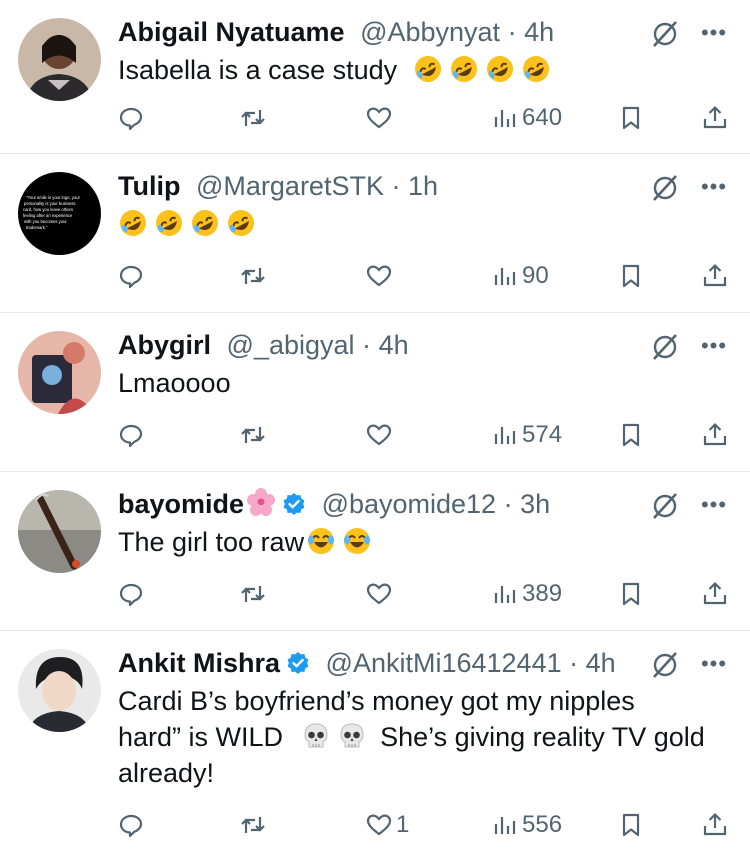  What do you see at coordinates (535, 504) in the screenshot?
I see `timestamp: 3h` at bounding box center [535, 504].